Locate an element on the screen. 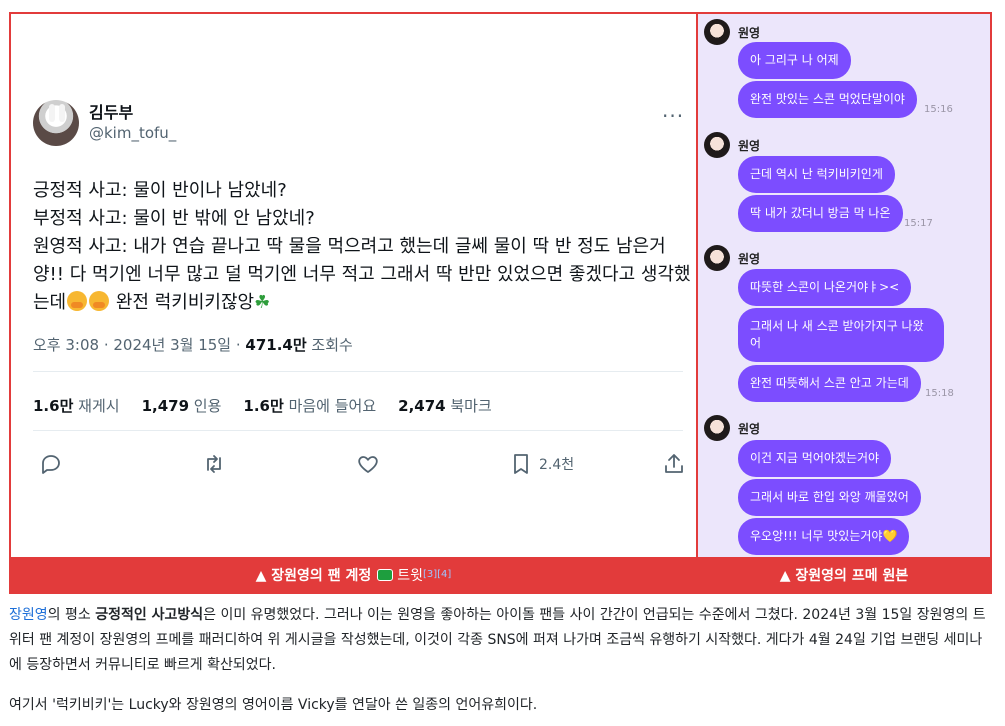 The image size is (1005, 726). chat-message: 그래서 나 새 스콘 받아가지구 나왔어 is located at coordinates (841, 335).